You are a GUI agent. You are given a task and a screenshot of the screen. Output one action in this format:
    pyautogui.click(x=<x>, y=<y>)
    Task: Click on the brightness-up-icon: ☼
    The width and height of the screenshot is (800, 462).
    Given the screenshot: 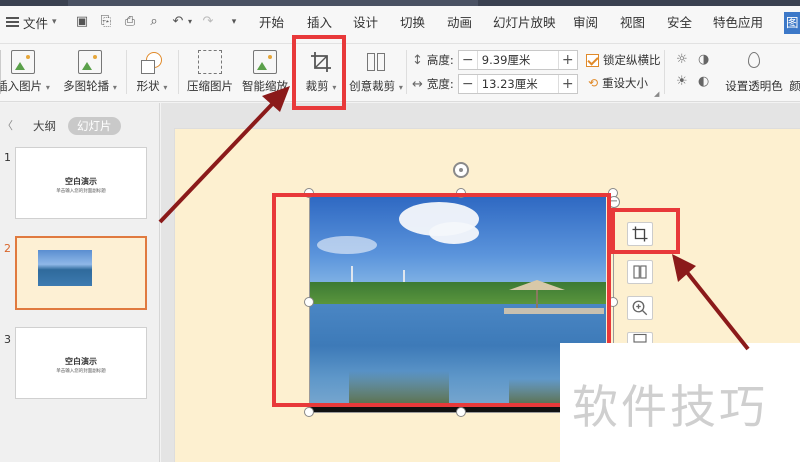 What is the action you would take?
    pyautogui.click(x=682, y=59)
    